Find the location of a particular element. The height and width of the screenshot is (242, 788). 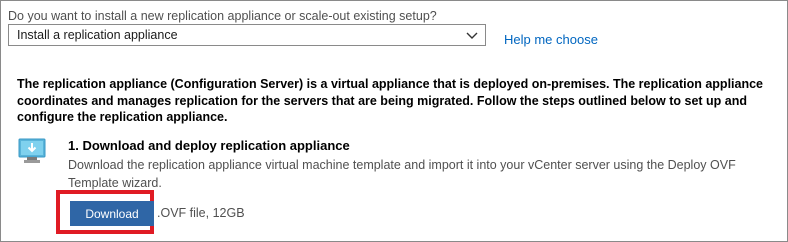

vm-download-icon is located at coordinates (32, 150).